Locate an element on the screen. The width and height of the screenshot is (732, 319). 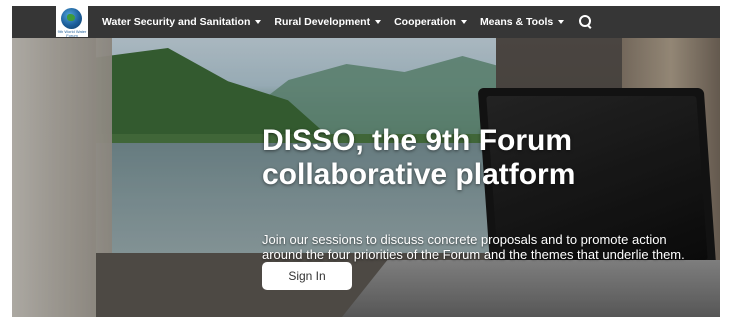
menu-item-label: Rural Development is located at coordinates (322, 22).